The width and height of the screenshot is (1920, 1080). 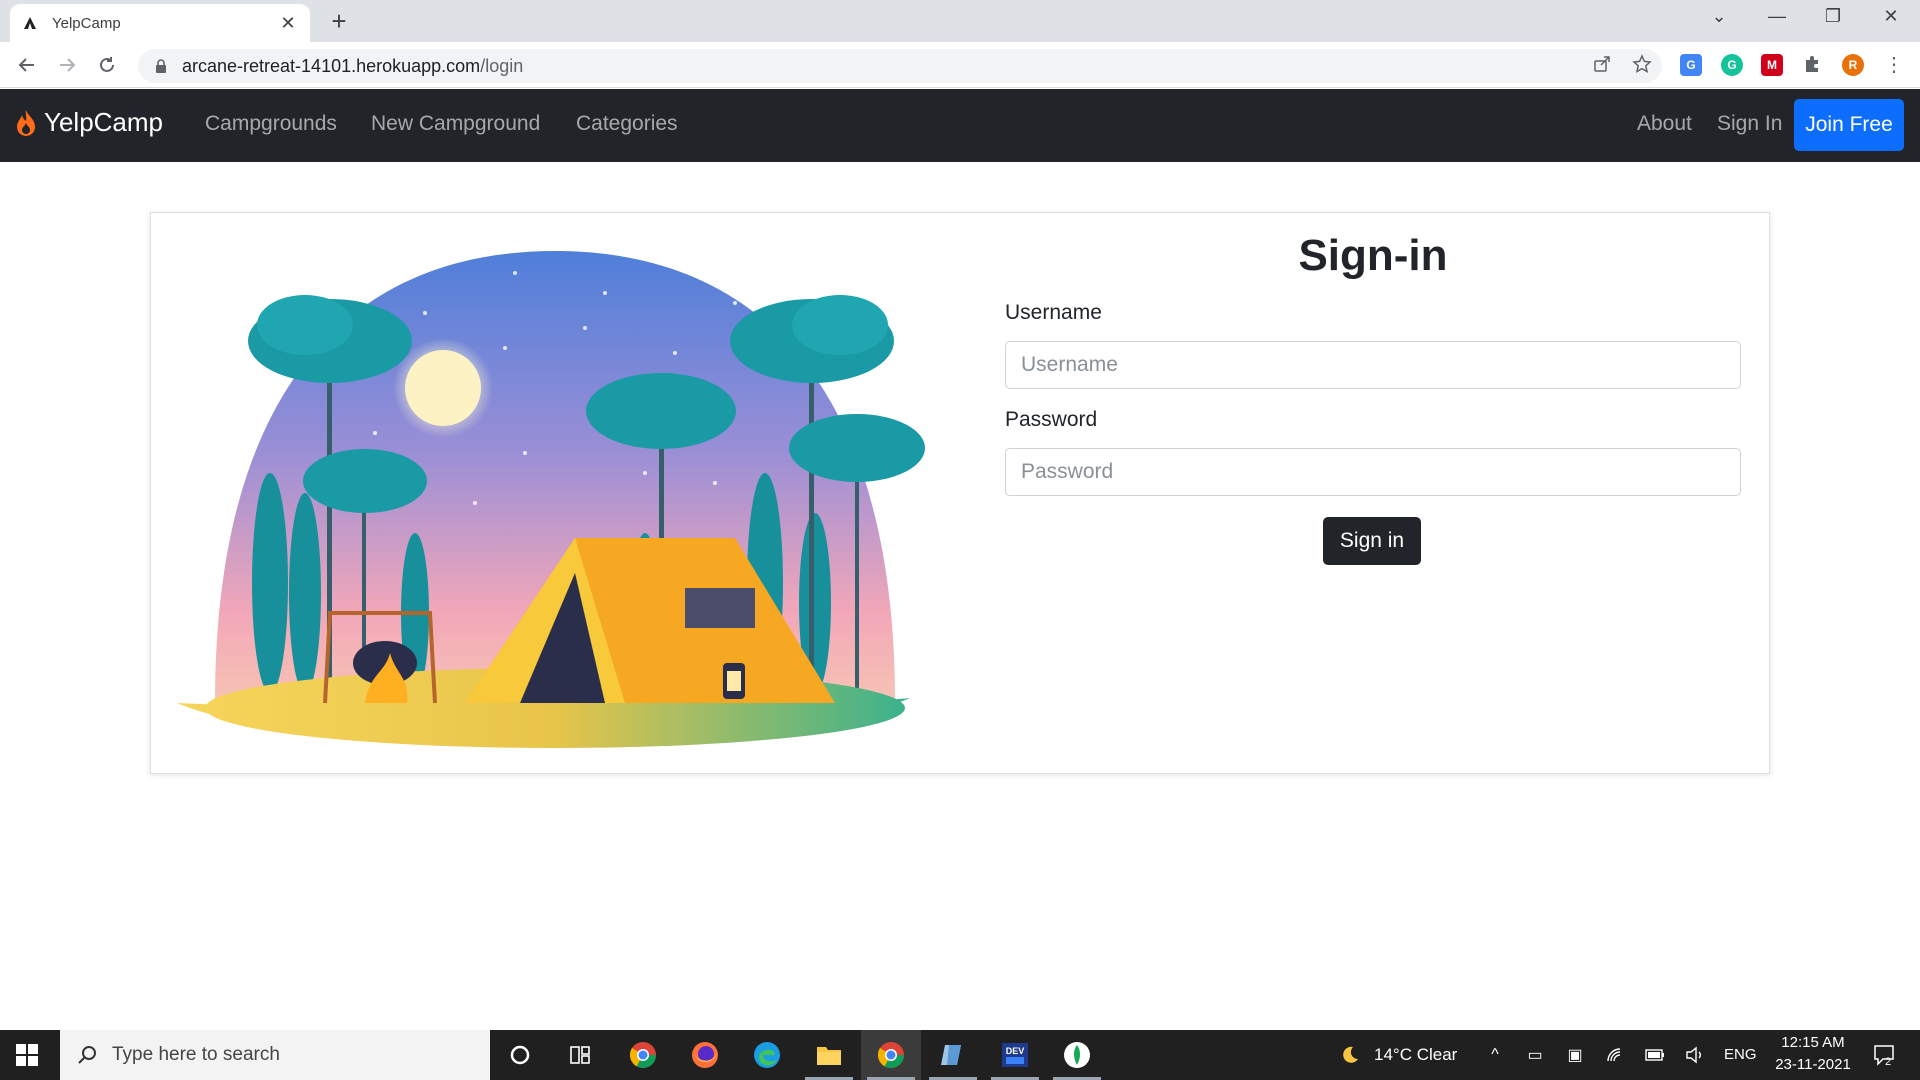 What do you see at coordinates (1812, 64) in the screenshot?
I see `extensions-puzzle-icon` at bounding box center [1812, 64].